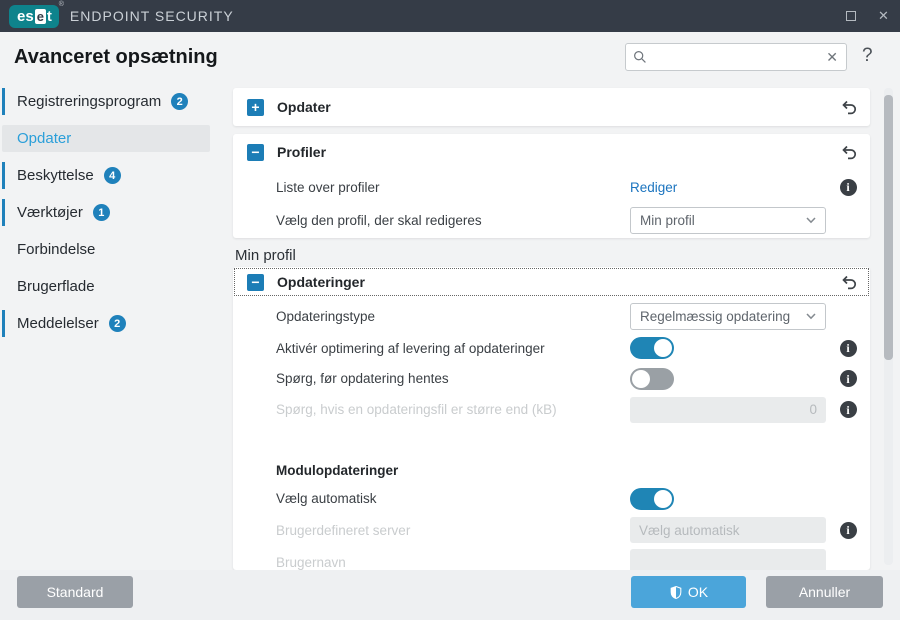 This screenshot has height=620, width=900. Describe the element at coordinates (56, 286) in the screenshot. I see `sidebar-item-label: Brugerflade` at that location.